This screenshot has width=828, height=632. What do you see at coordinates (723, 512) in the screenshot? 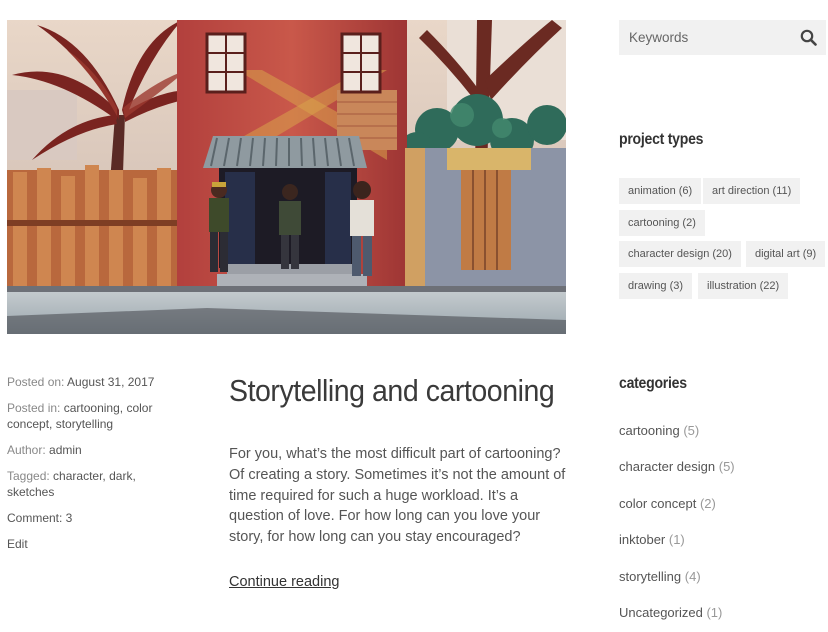
I see `list-item: color concept (2)` at bounding box center [723, 512].